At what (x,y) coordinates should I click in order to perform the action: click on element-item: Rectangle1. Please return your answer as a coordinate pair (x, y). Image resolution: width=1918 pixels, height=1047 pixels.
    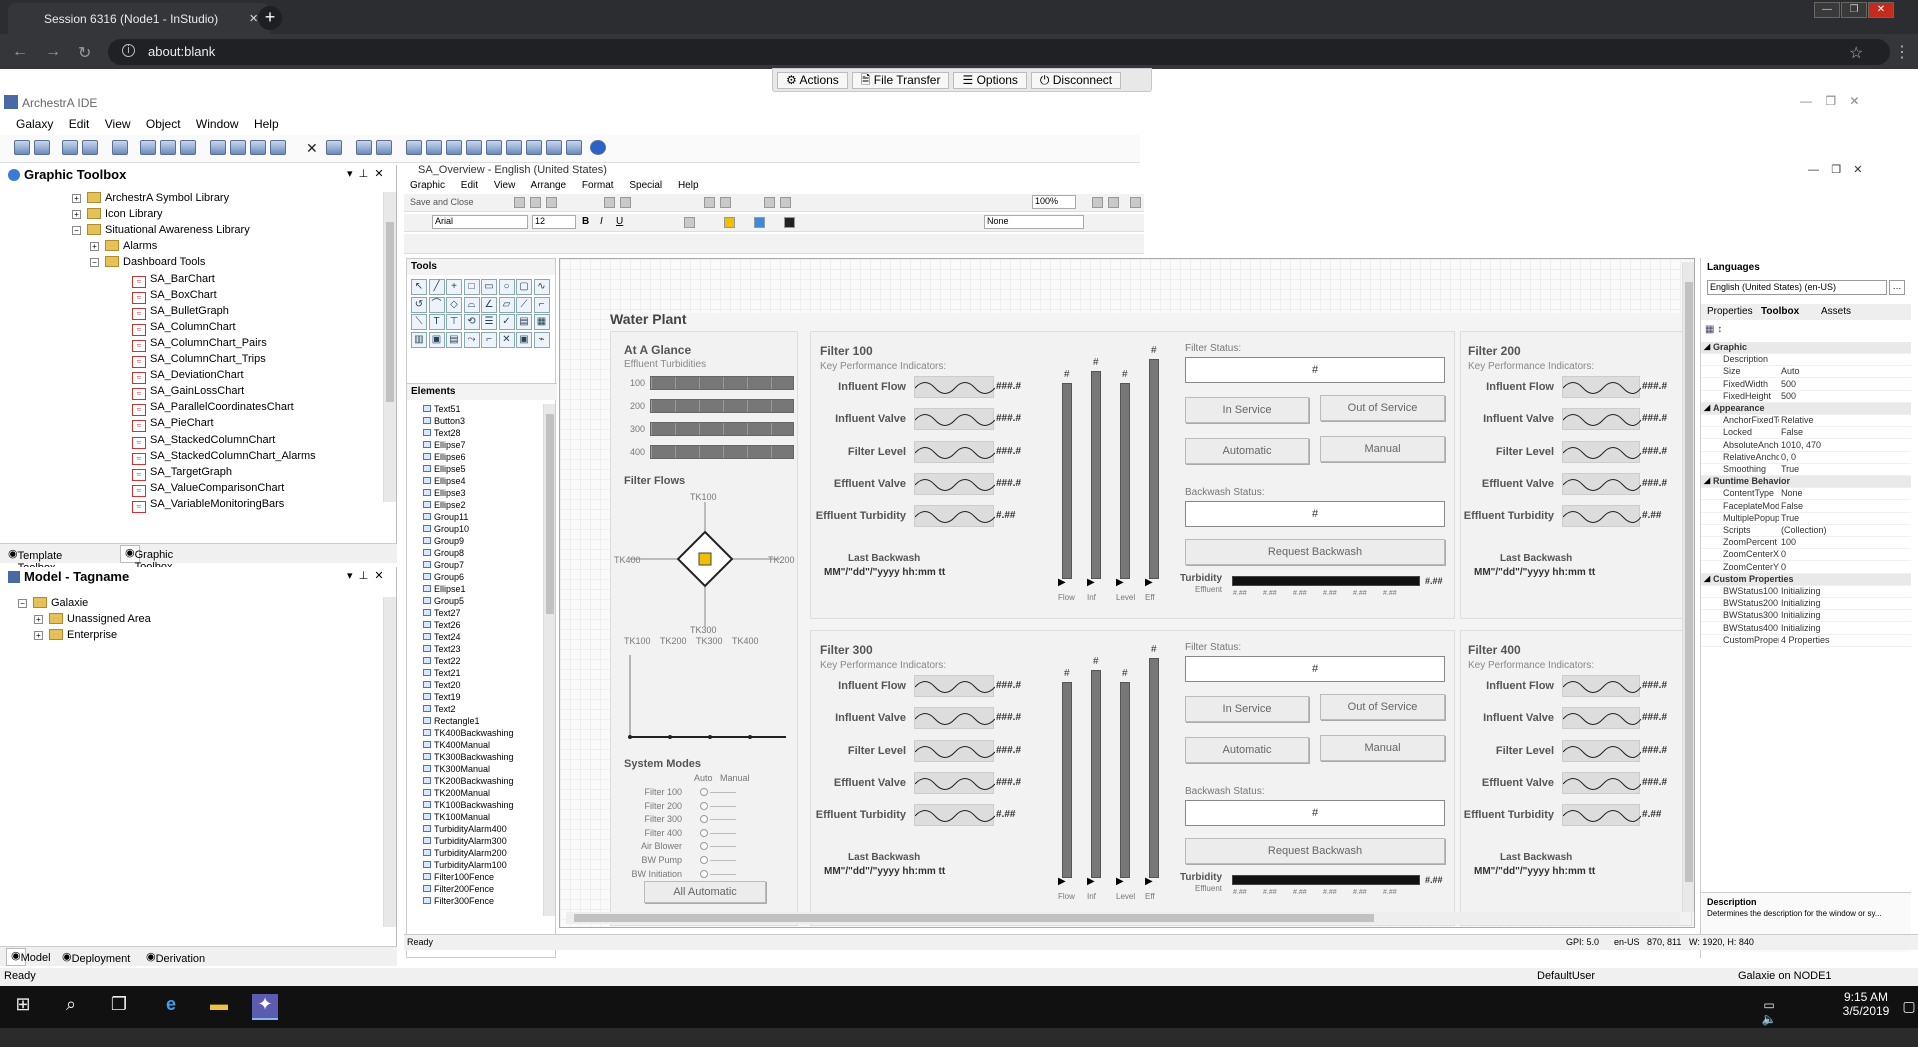
    Looking at the image, I should click on (451, 721).